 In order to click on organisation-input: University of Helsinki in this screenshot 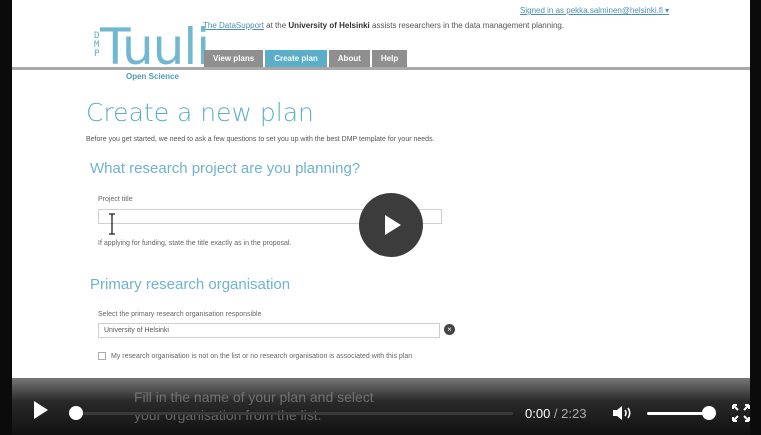, I will do `click(269, 330)`.